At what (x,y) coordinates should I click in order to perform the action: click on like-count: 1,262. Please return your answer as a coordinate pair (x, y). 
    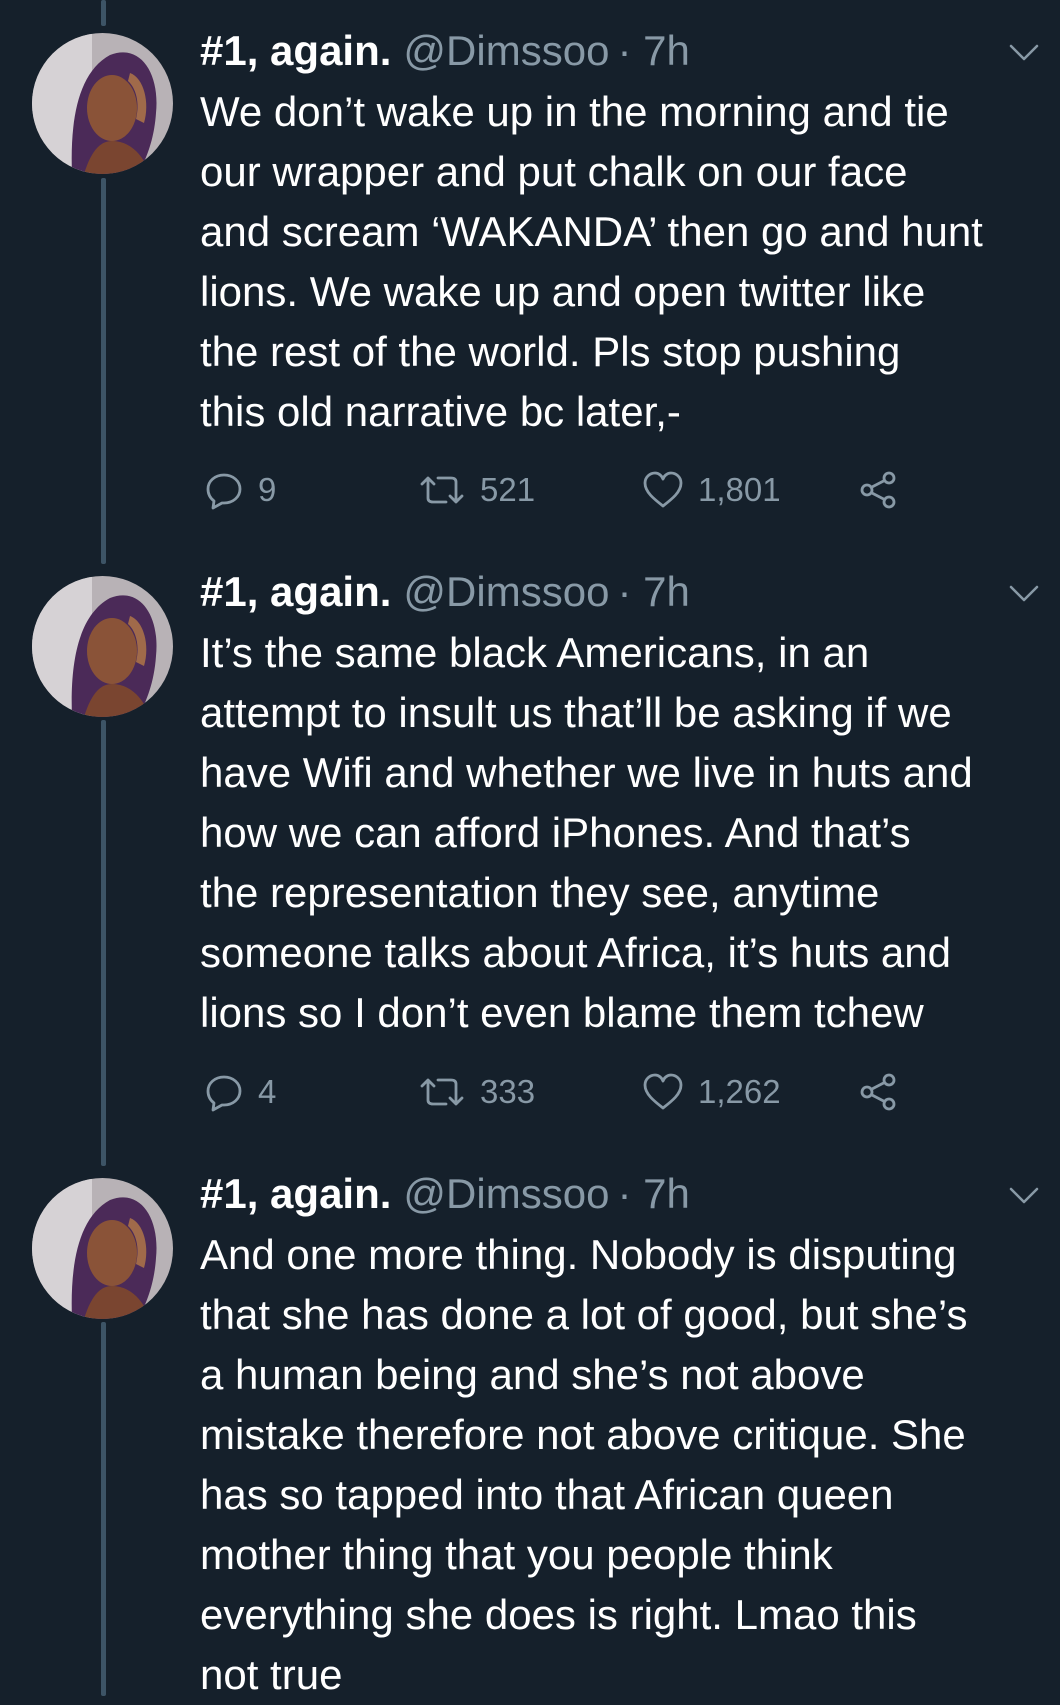
    Looking at the image, I should click on (739, 1091).